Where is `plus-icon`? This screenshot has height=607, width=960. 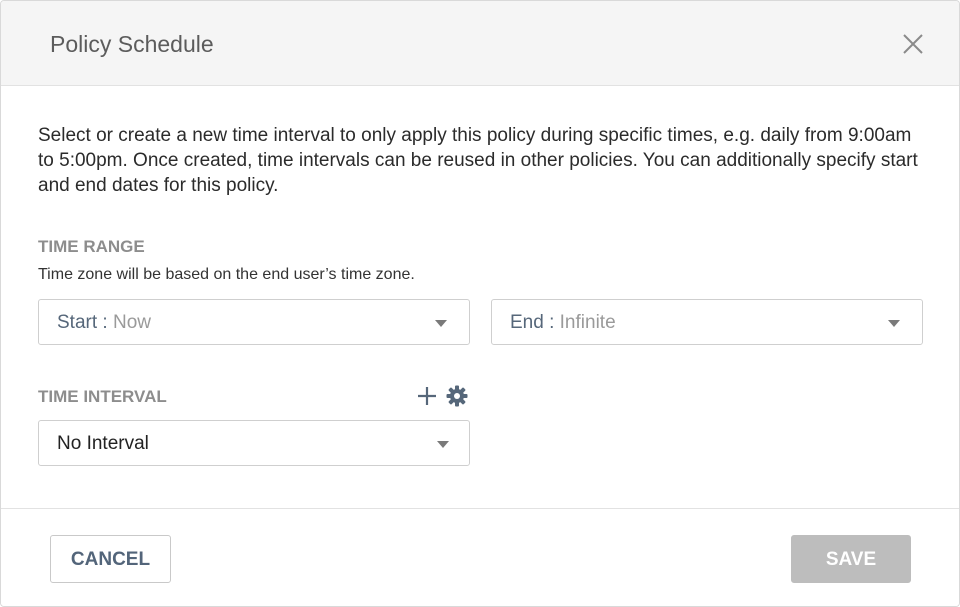
plus-icon is located at coordinates (427, 396).